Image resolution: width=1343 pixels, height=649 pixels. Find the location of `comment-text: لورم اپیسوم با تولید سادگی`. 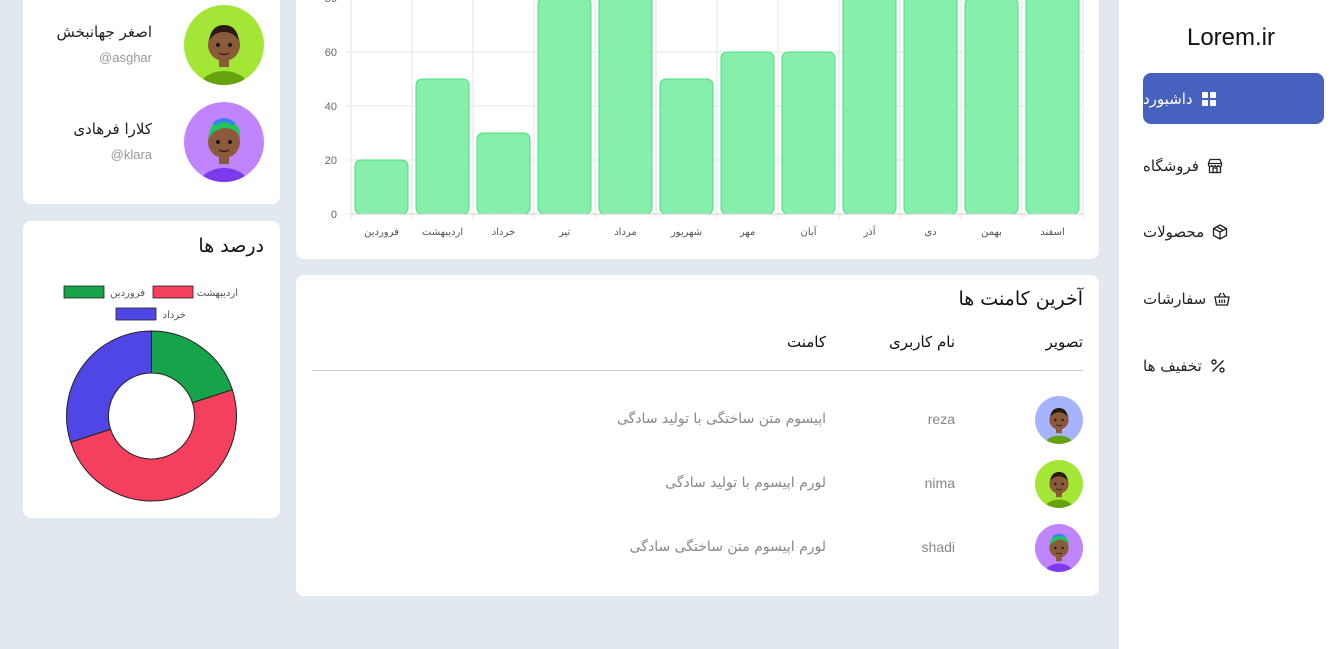

comment-text: لورم اپیسوم با تولید سادگی is located at coordinates (745, 483).